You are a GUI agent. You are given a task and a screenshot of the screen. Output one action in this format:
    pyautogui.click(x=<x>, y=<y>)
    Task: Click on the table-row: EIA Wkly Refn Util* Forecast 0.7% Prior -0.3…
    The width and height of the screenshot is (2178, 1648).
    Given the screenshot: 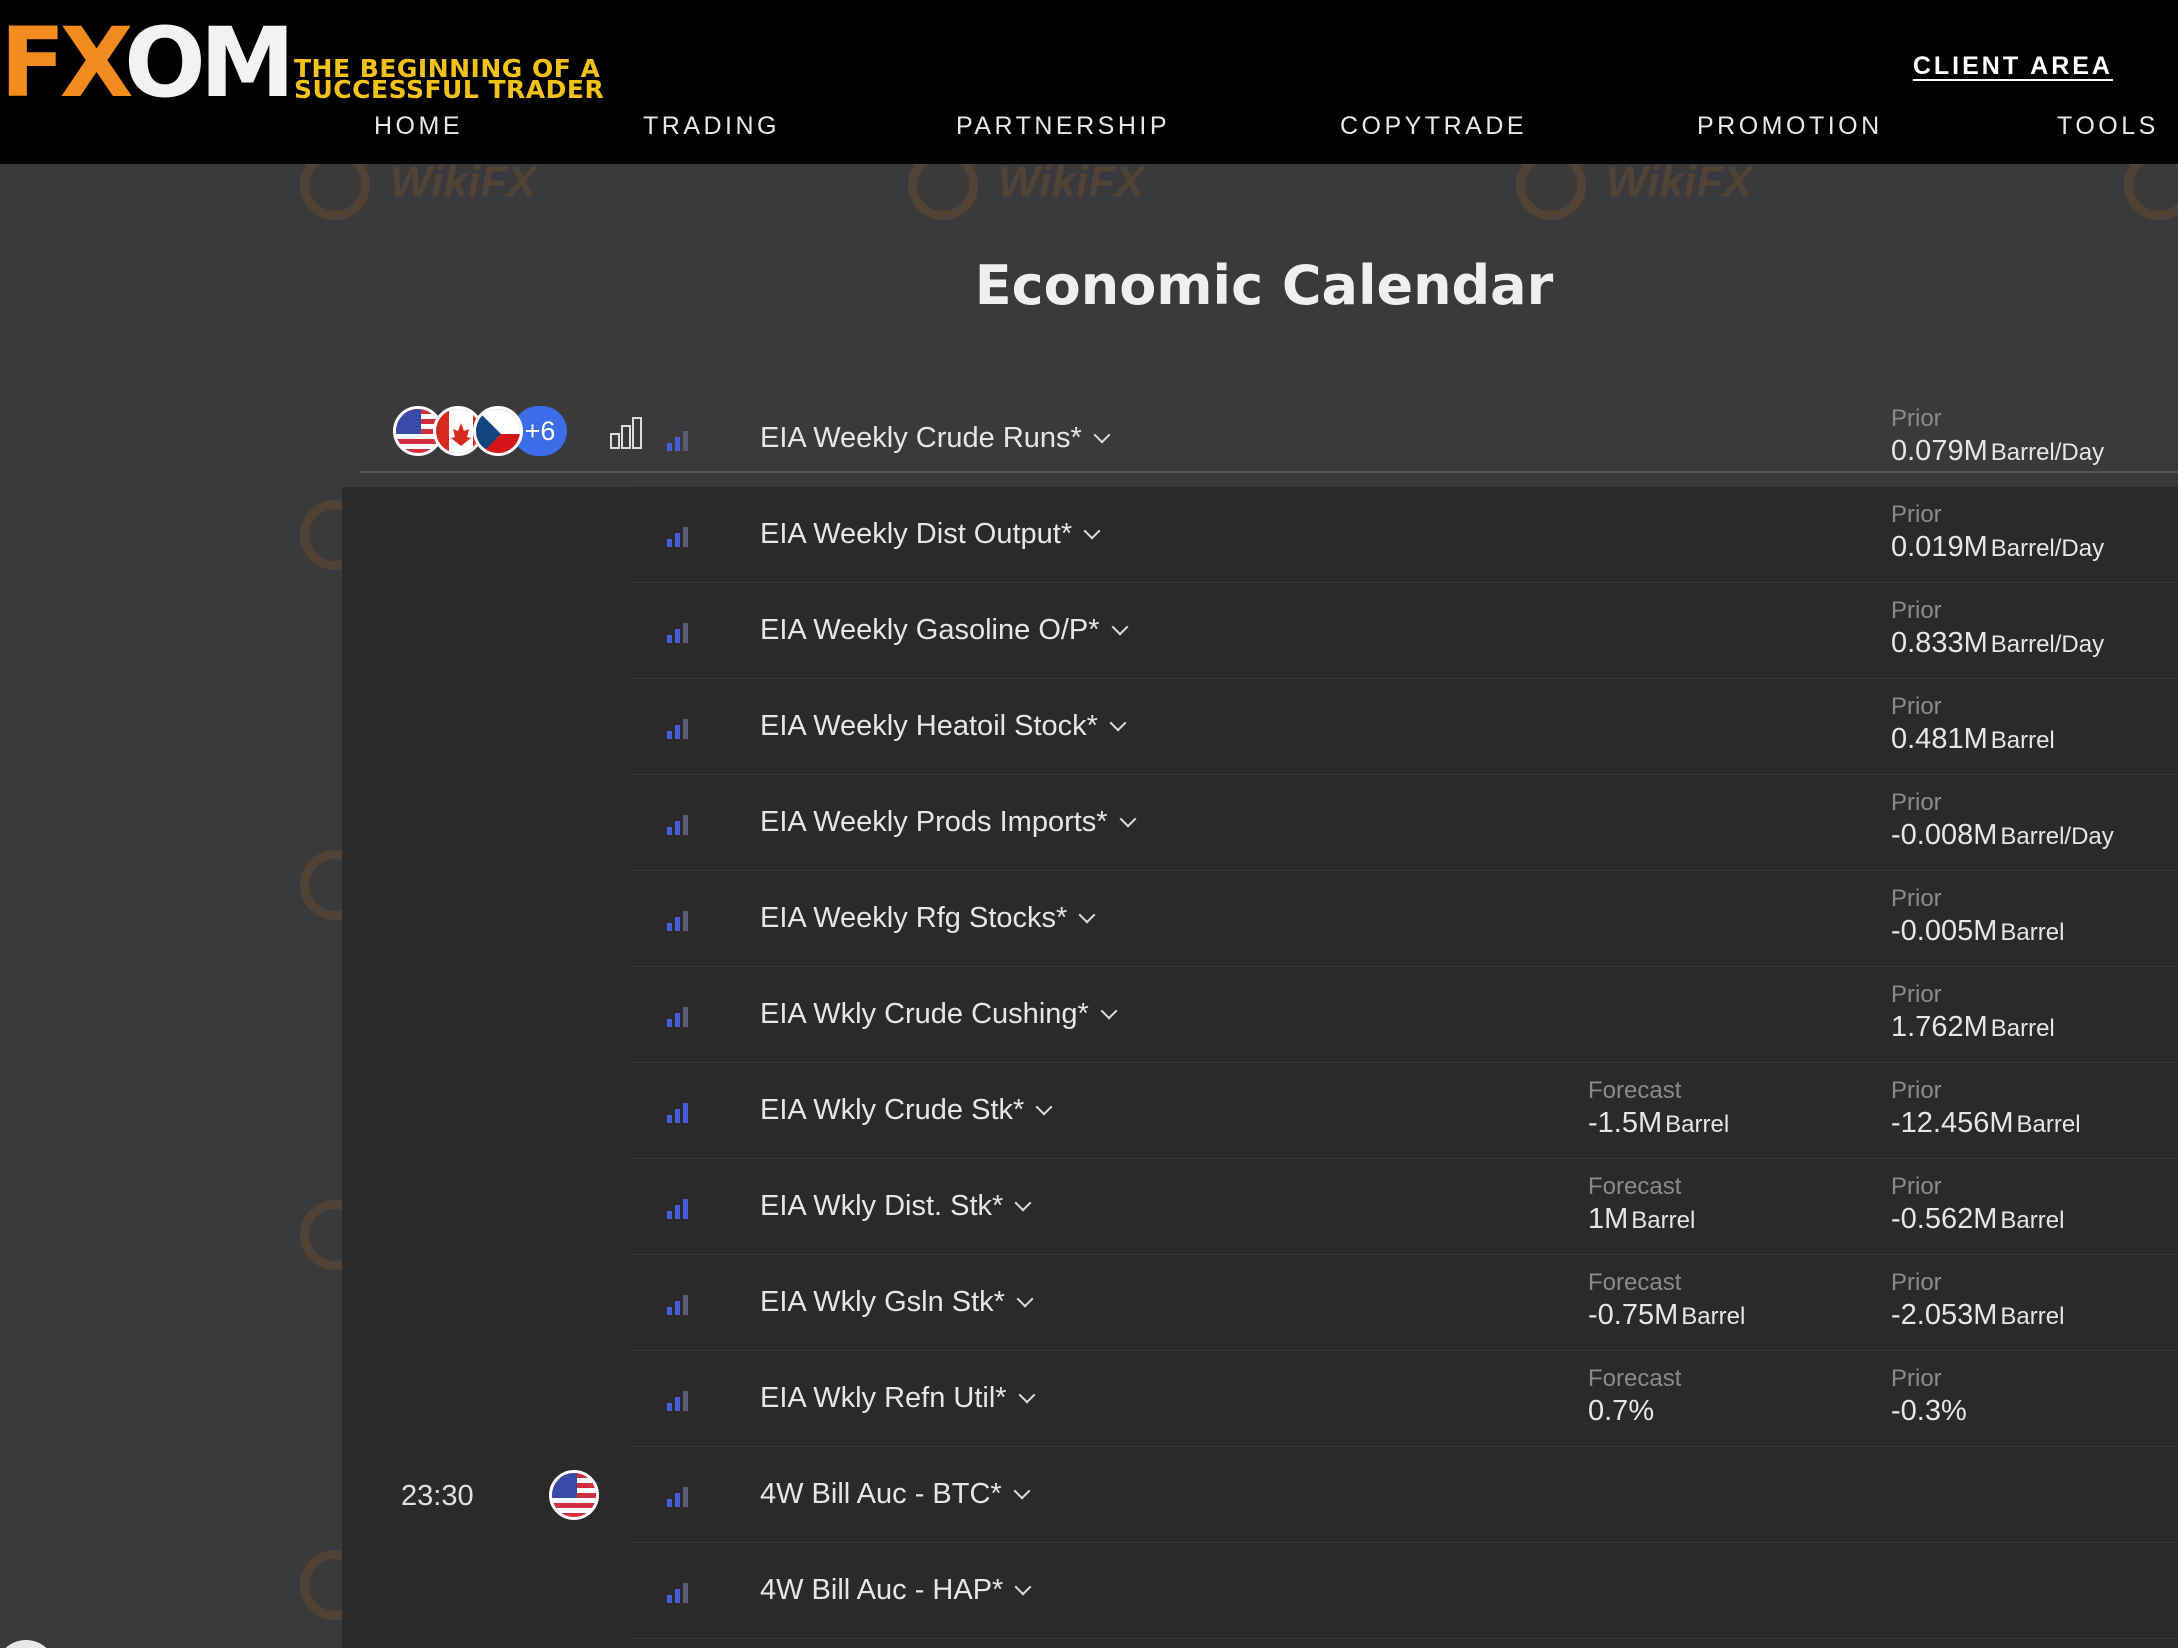 What is the action you would take?
    pyautogui.click(x=1260, y=1399)
    